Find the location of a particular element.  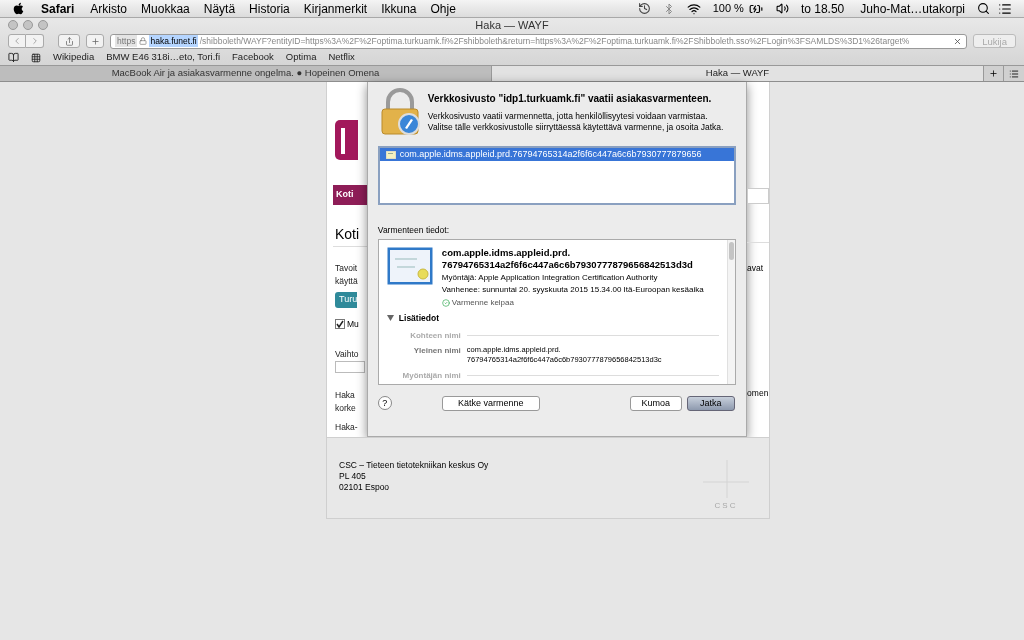

help-button: ? is located at coordinates (384, 403).